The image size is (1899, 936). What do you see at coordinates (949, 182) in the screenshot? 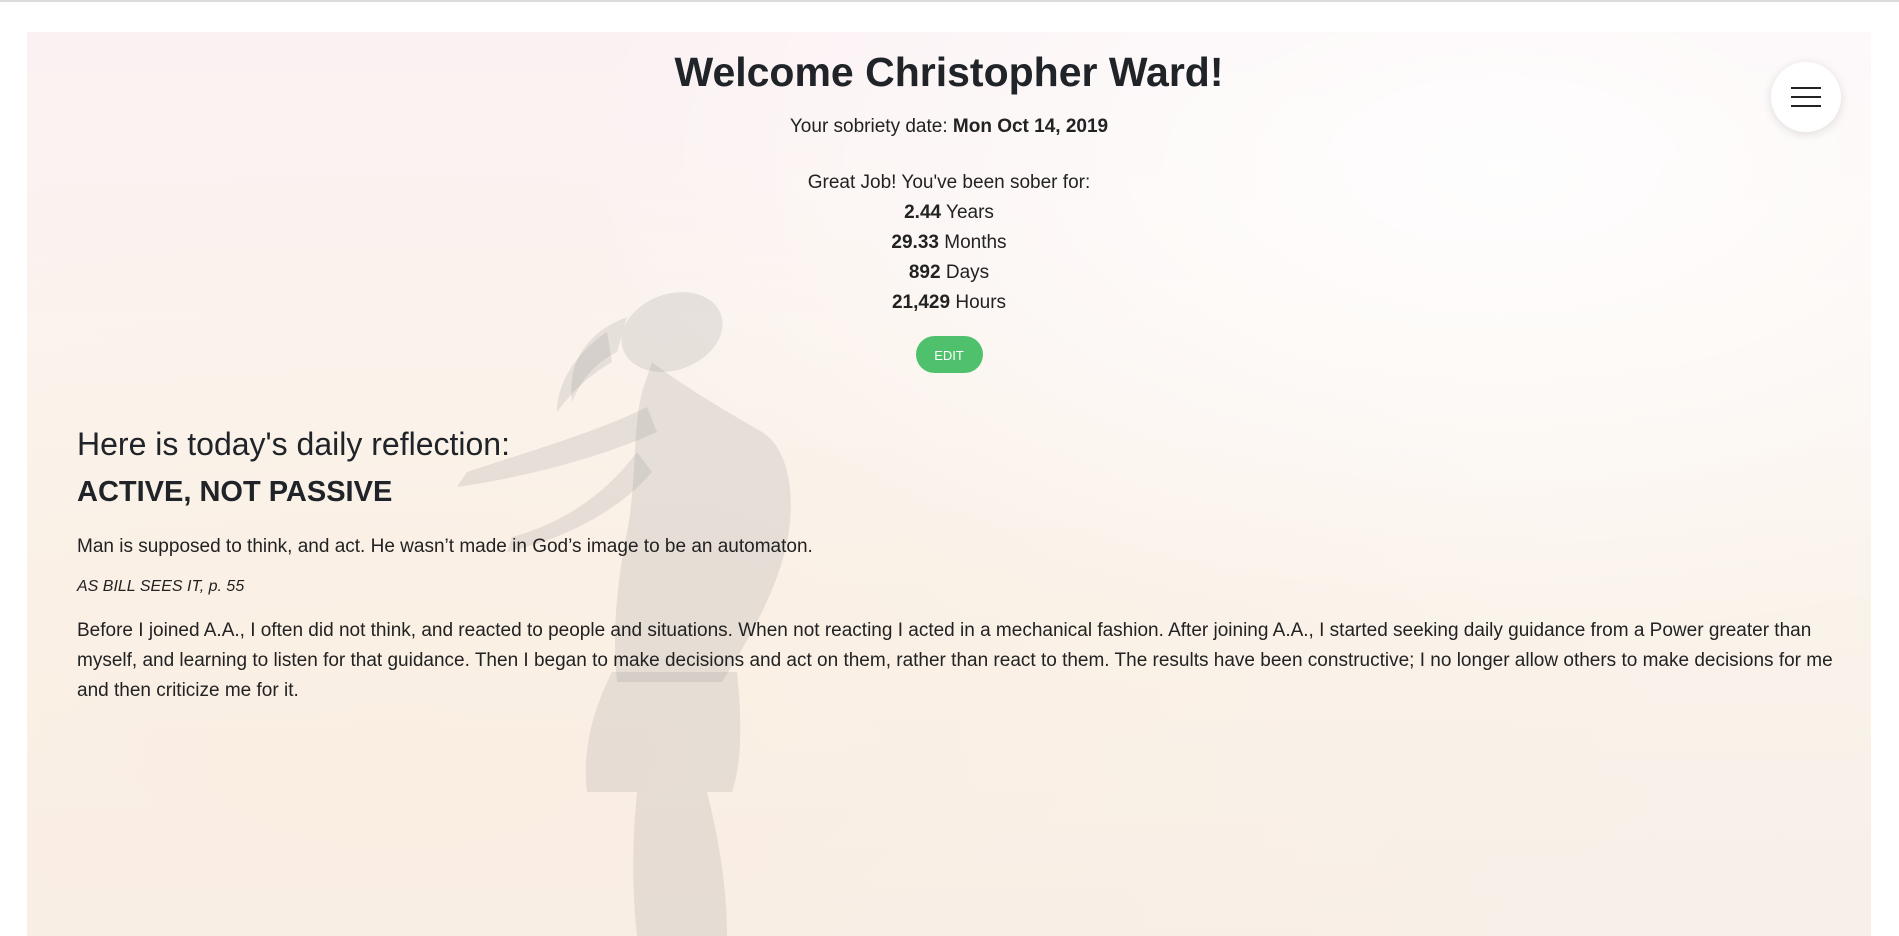
I see `congrats-text: Great Job! You've been sober for:` at bounding box center [949, 182].